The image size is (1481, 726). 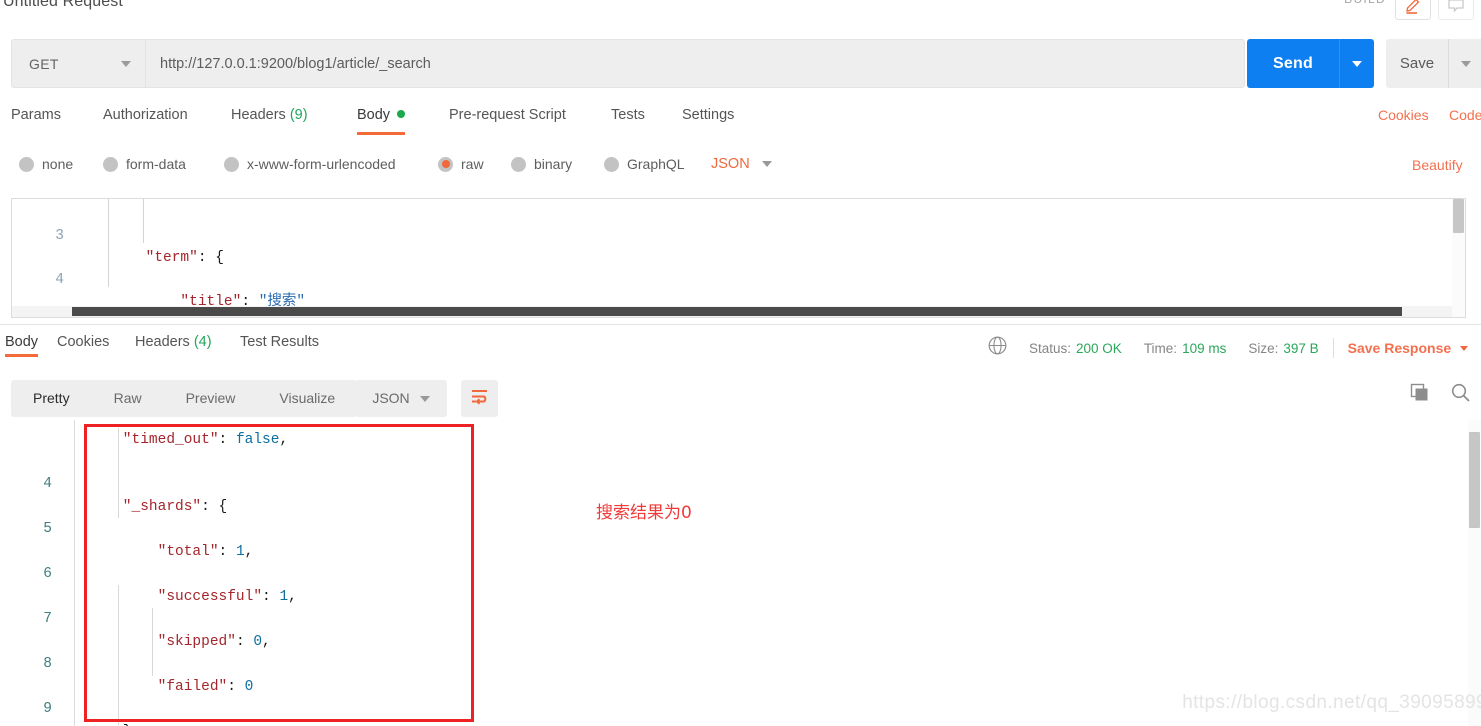 What do you see at coordinates (1099, 348) in the screenshot?
I see `status-value: 200 OK` at bounding box center [1099, 348].